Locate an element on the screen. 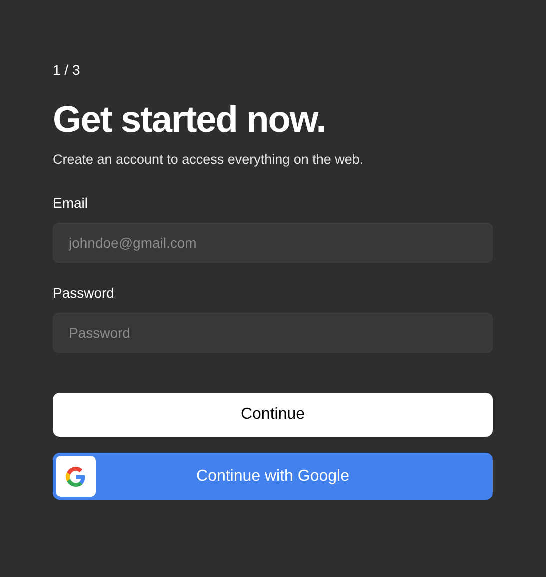  step-counter: 1 / 3 is located at coordinates (66, 70).